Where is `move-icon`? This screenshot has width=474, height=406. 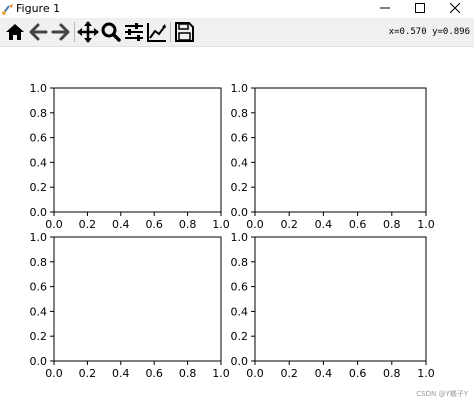
move-icon is located at coordinates (88, 32).